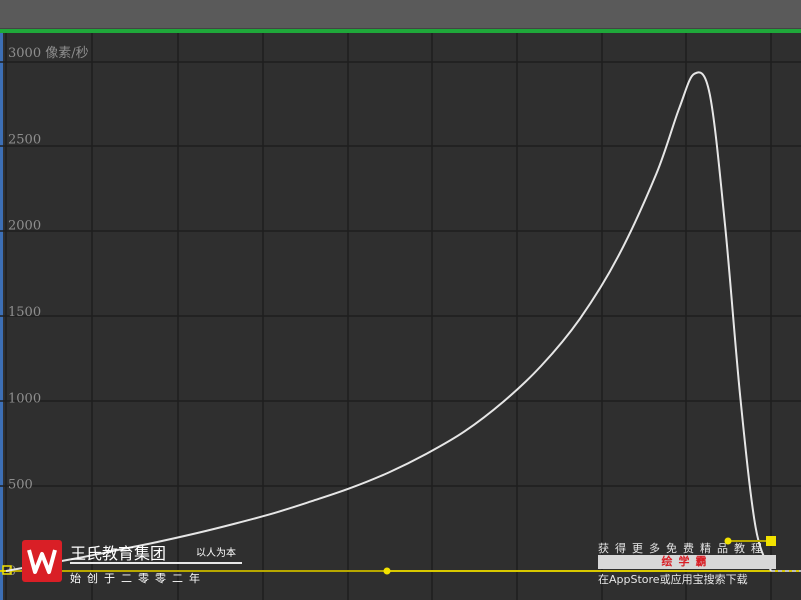 The height and width of the screenshot is (600, 801). I want to click on promo-watermark: 获得更多免费精品教程 绘学霸 在AppStore或应用宝搜索下载, so click(698, 565).